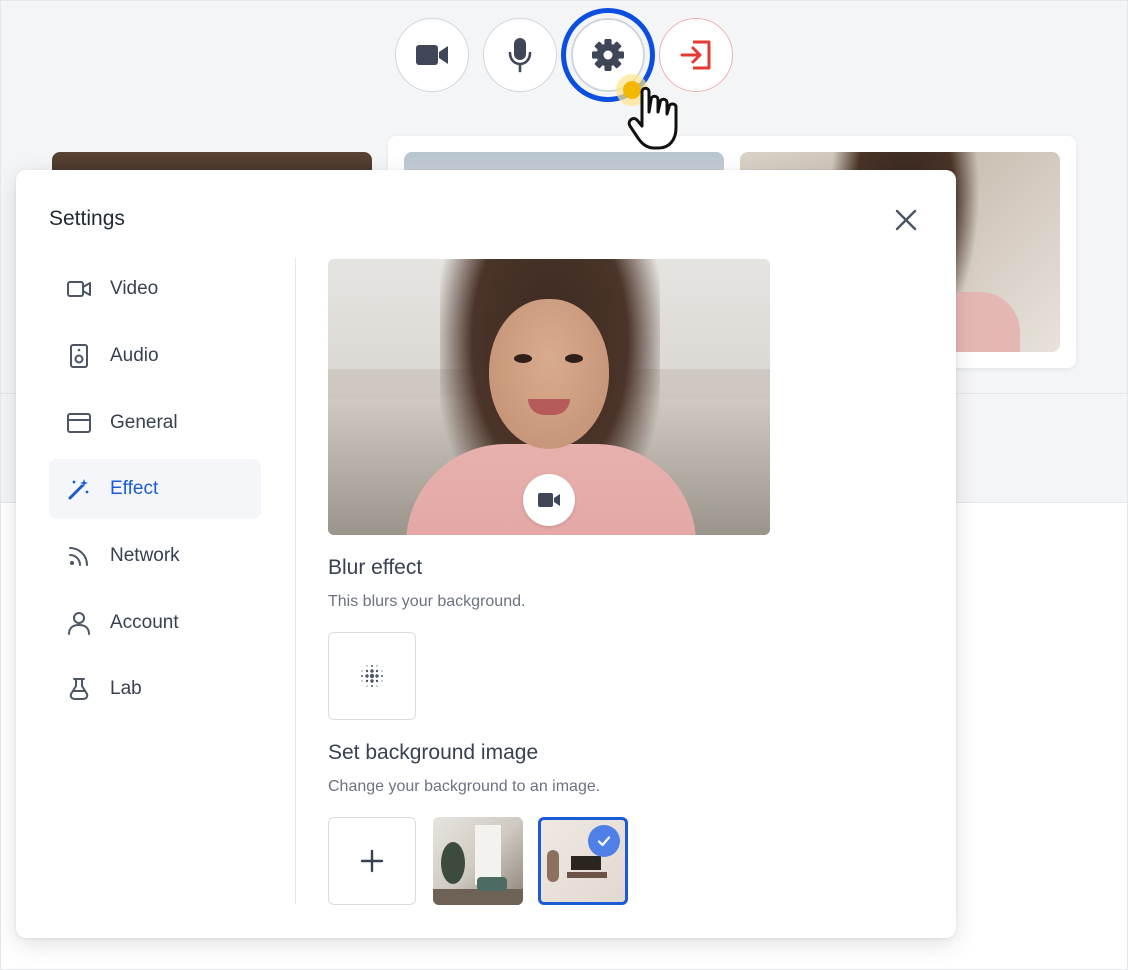  I want to click on check-icon, so click(604, 841).